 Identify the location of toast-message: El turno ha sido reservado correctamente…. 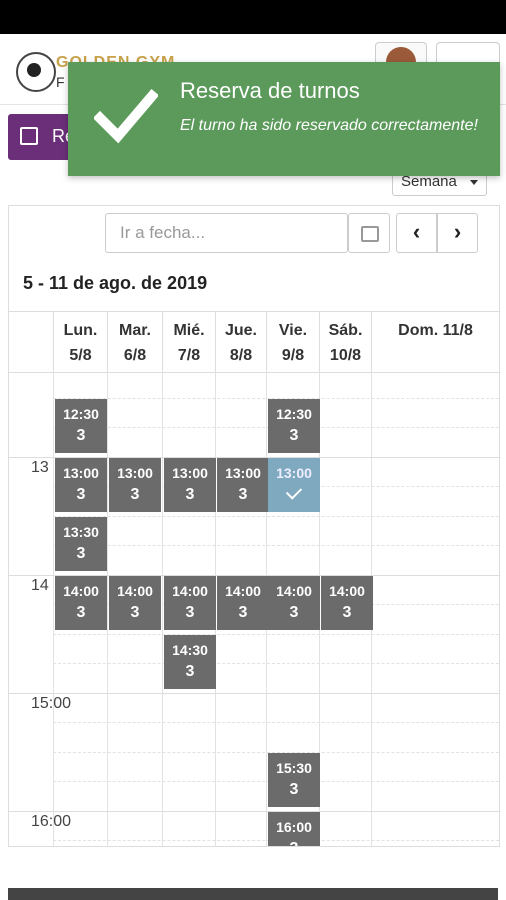
(329, 125).